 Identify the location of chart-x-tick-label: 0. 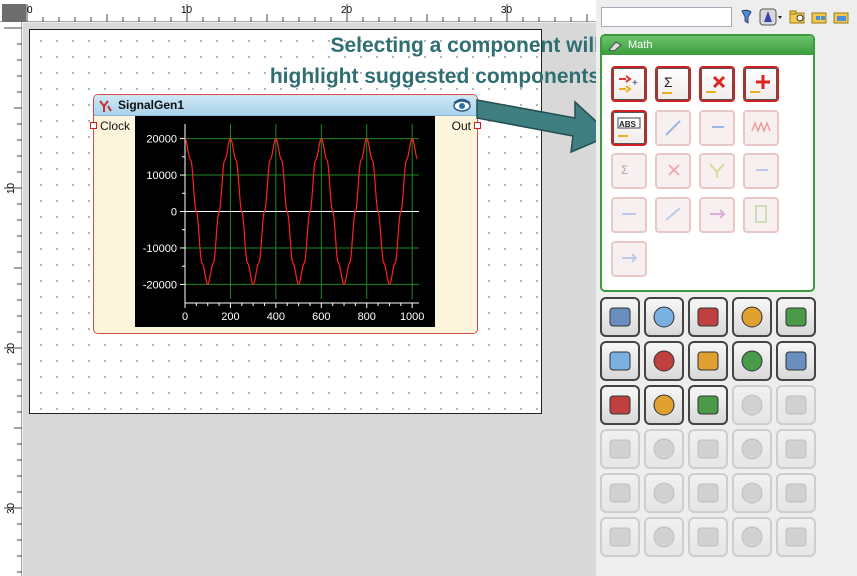
(185, 317).